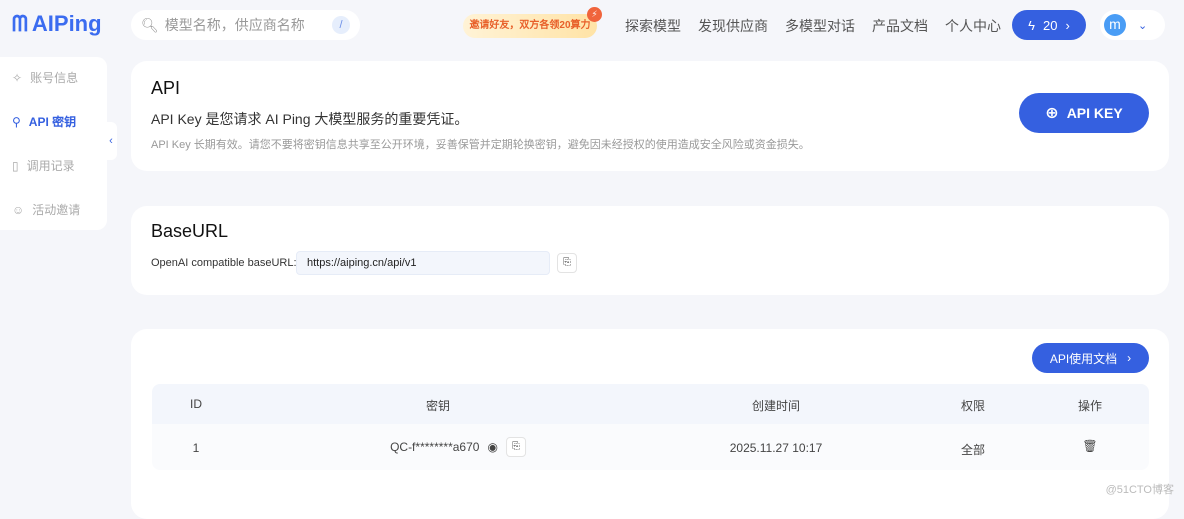 The image size is (1184, 519). Describe the element at coordinates (1049, 25) in the screenshot. I see `balance-button: ϟ 20 ›` at that location.